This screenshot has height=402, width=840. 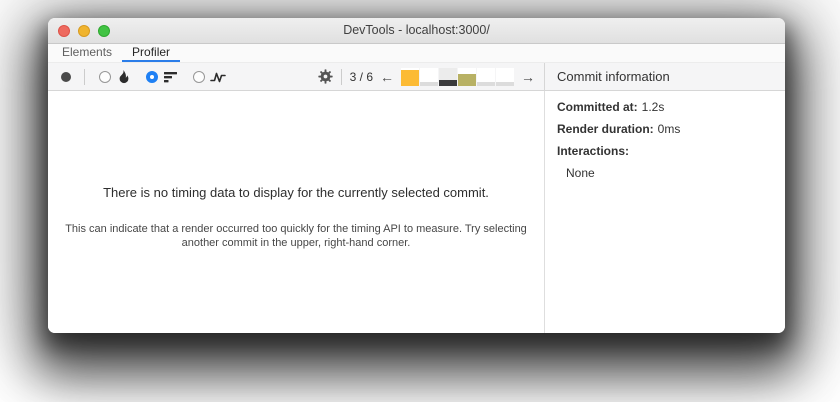 I want to click on interactions-label: Interactions:, so click(x=593, y=151).